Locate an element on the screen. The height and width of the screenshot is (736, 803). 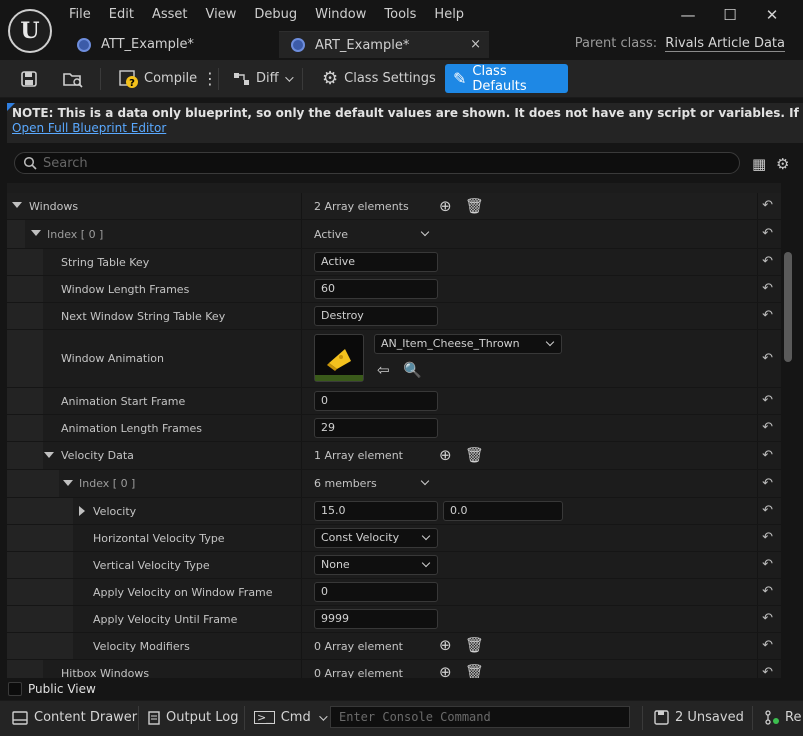
animation-thumbnail is located at coordinates (339, 358).